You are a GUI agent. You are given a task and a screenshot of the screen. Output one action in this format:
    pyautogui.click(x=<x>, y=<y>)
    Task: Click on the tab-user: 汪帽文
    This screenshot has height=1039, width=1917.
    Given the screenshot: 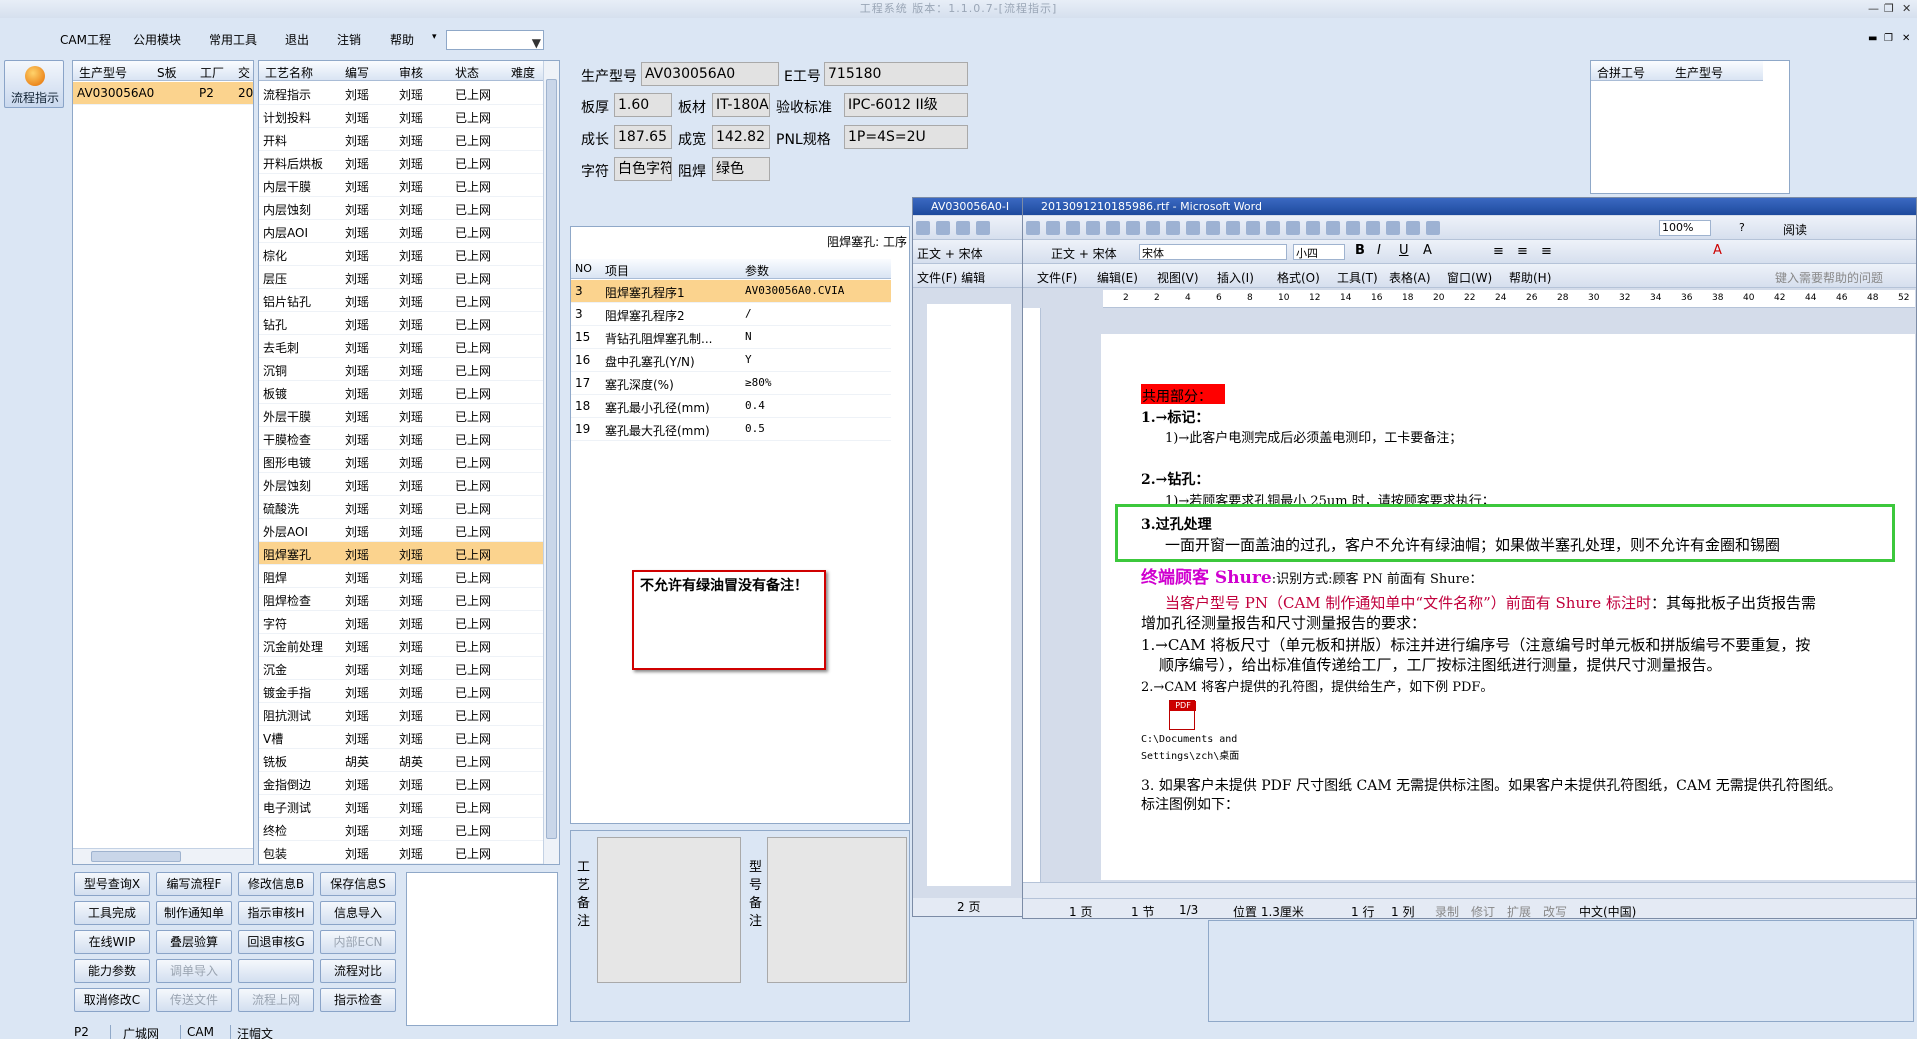 What is the action you would take?
    pyautogui.click(x=251, y=1032)
    